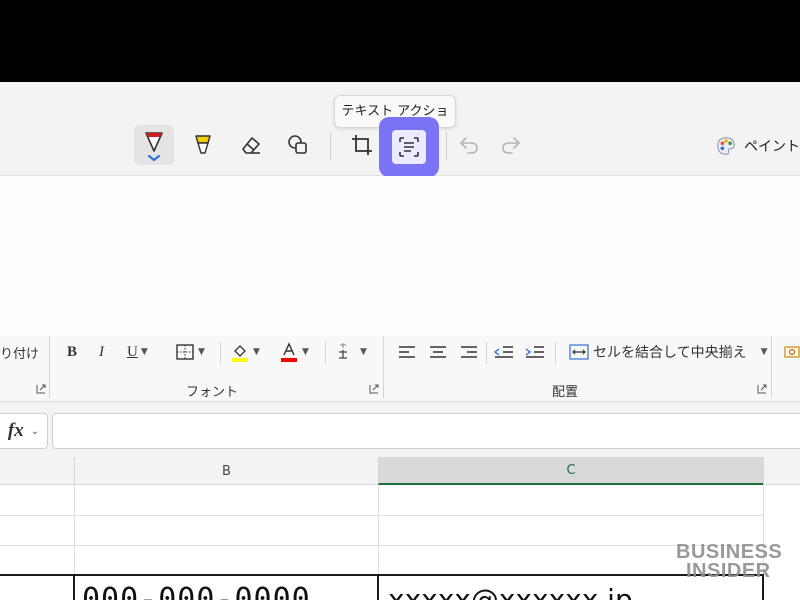  What do you see at coordinates (24, 431) in the screenshot?
I see `insert-function-button: fx ⌄` at bounding box center [24, 431].